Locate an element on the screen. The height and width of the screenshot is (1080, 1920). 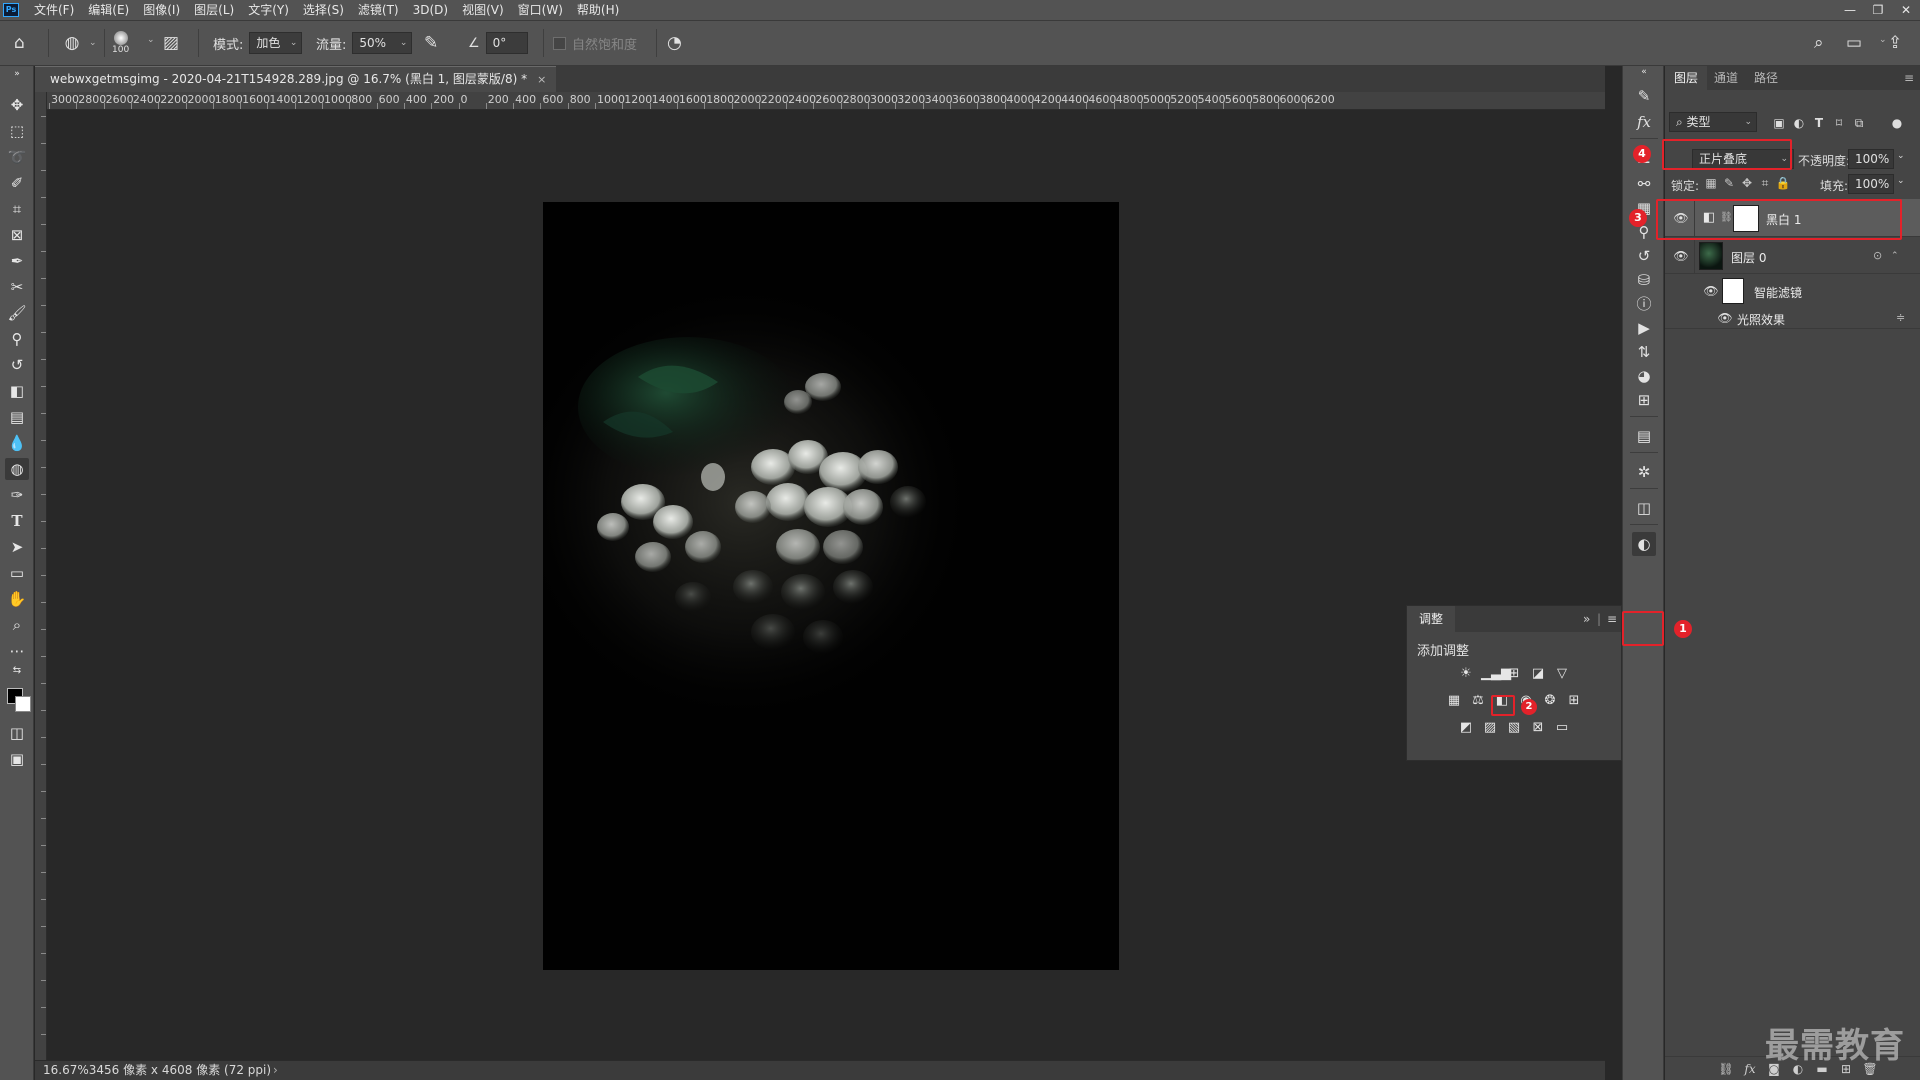
airbrush-icon: ✎ is located at coordinates (436, 43).